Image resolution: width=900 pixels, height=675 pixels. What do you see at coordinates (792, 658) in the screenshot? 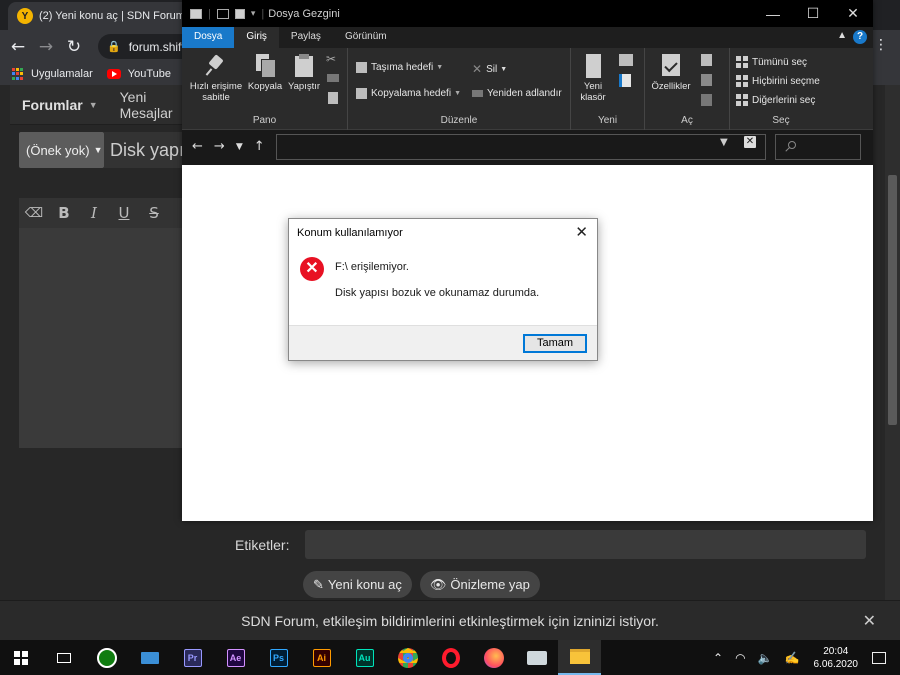
I see `pen-icon: ✍` at bounding box center [792, 658].